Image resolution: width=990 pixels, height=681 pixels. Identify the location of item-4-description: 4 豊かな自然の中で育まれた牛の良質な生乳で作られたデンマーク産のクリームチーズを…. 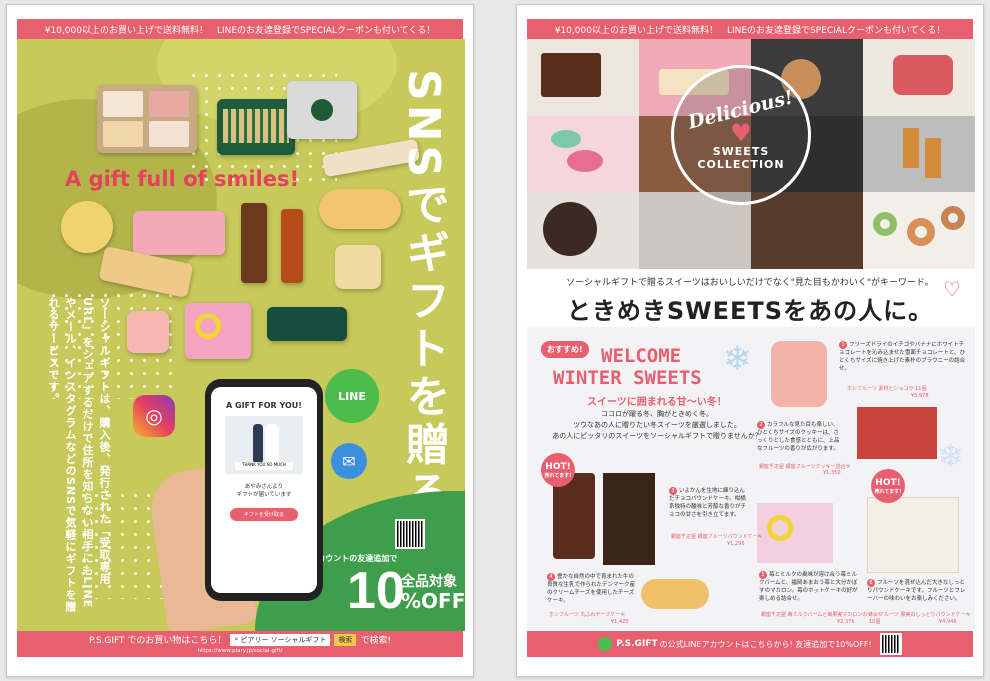
(591, 588).